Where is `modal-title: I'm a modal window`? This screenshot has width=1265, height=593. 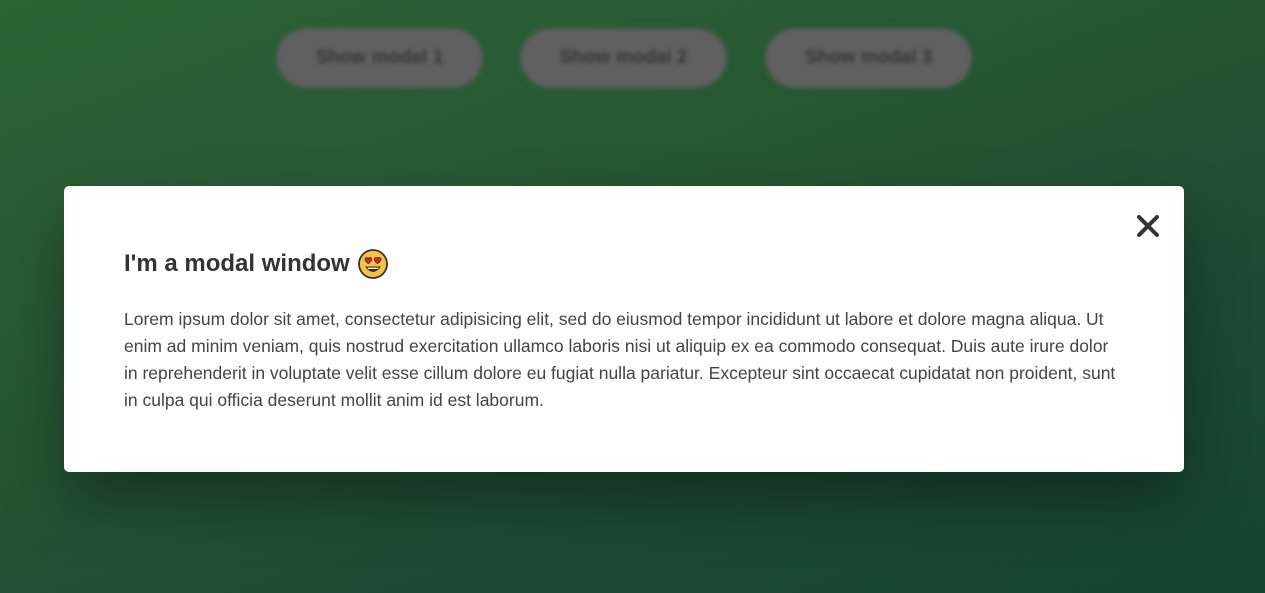 modal-title: I'm a modal window is located at coordinates (256, 264).